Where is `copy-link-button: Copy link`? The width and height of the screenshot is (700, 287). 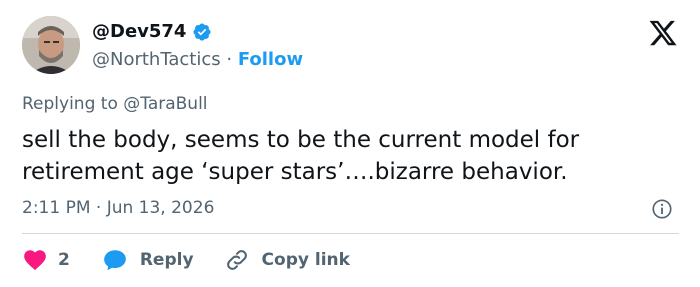 copy-link-button: Copy link is located at coordinates (287, 260).